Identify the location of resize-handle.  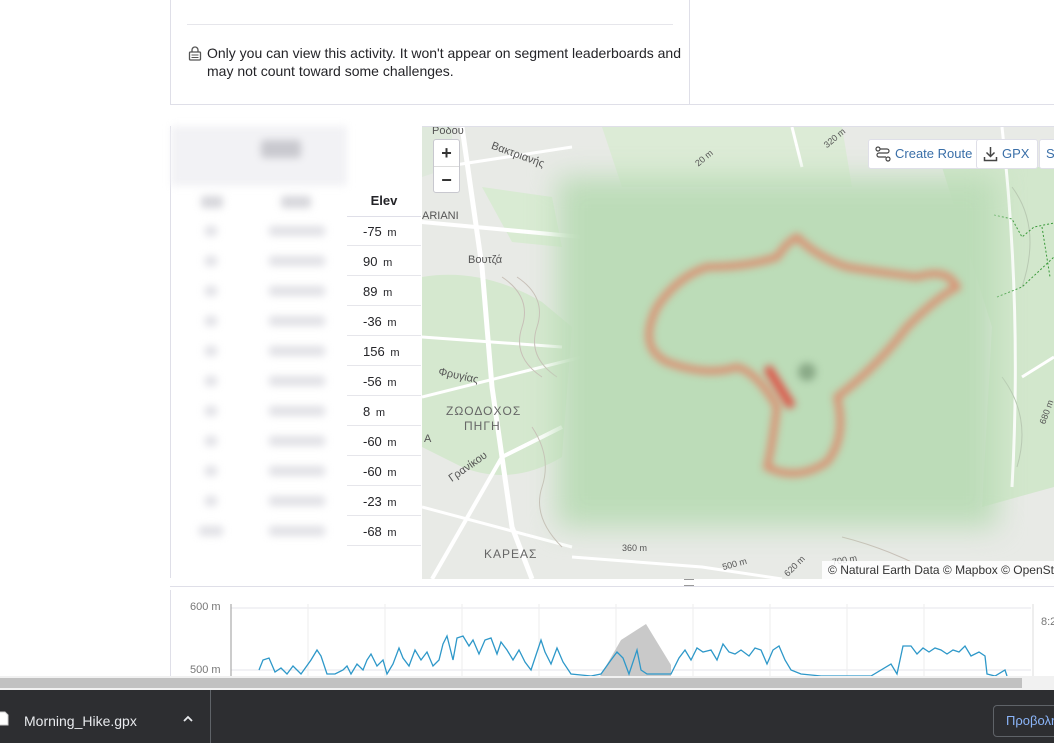
(612, 582).